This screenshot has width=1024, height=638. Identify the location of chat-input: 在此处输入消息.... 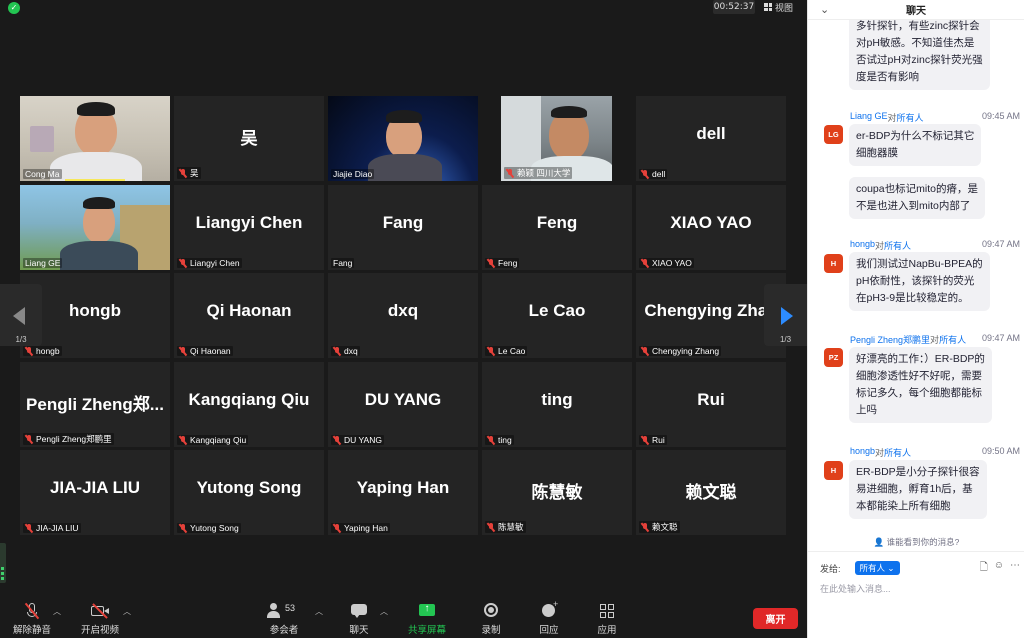
(855, 588).